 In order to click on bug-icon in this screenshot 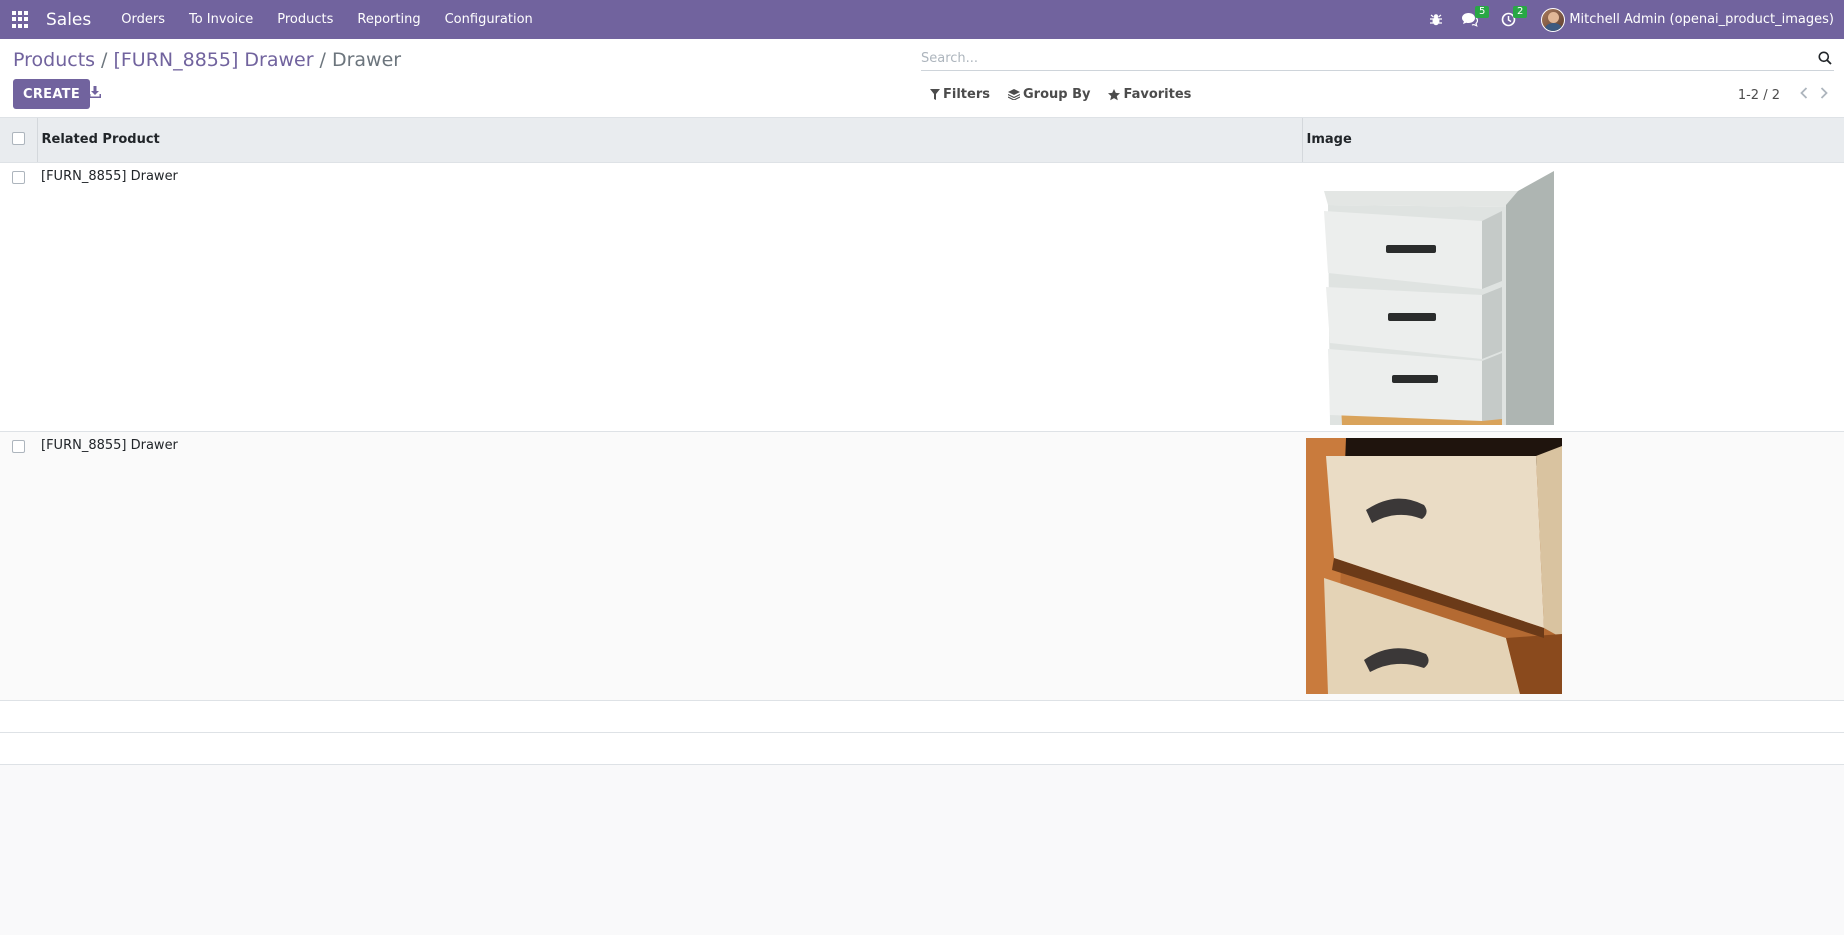, I will do `click(1436, 20)`.